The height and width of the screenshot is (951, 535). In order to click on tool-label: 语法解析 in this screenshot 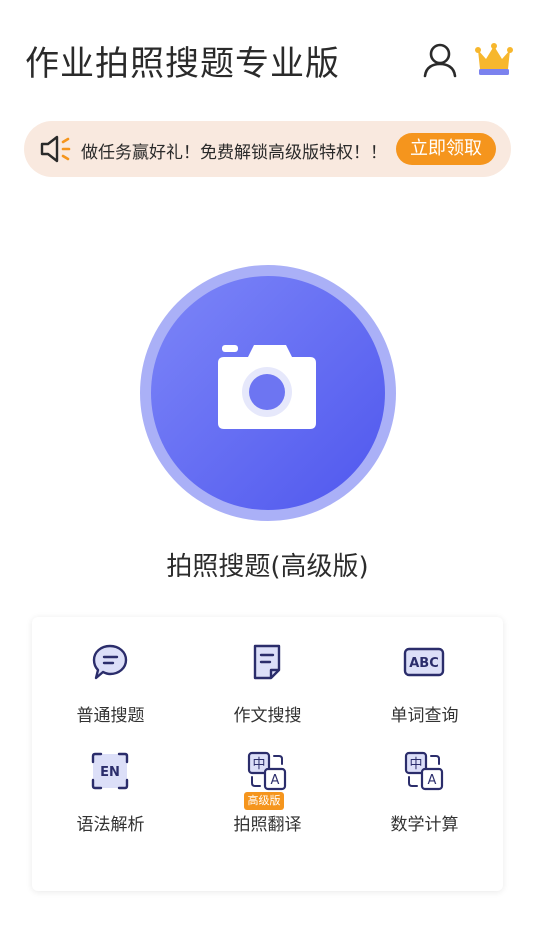, I will do `click(110, 825)`.